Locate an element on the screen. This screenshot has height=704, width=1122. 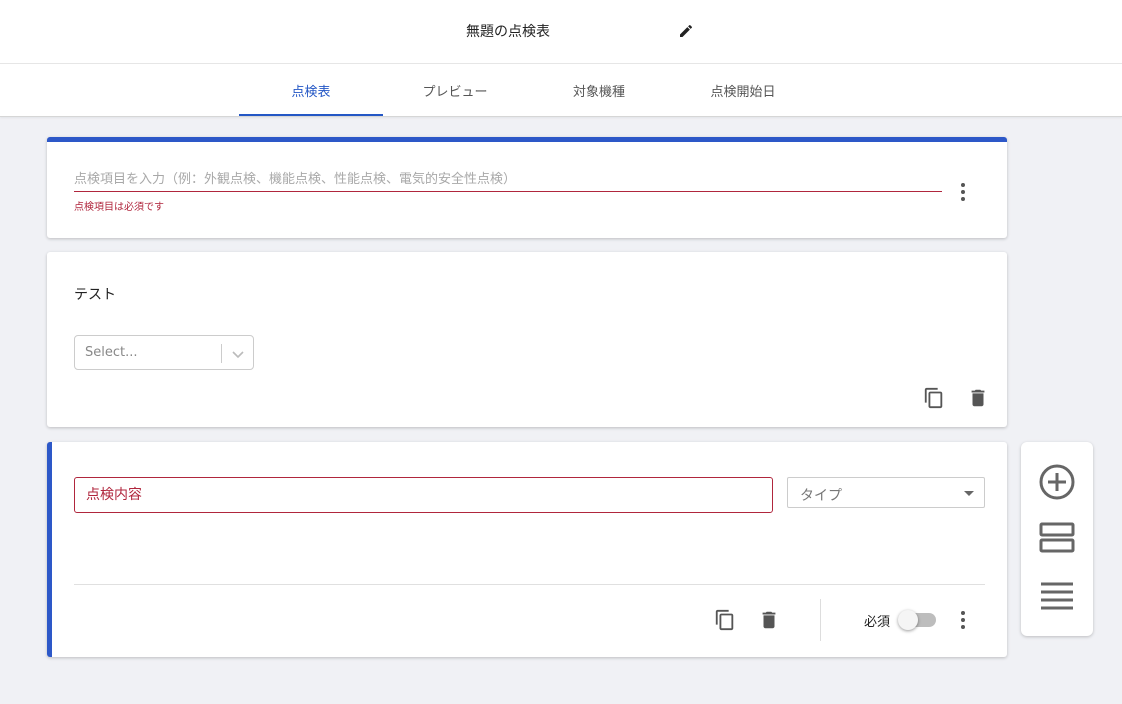
section-card: 点検項目は必須です is located at coordinates (527, 187).